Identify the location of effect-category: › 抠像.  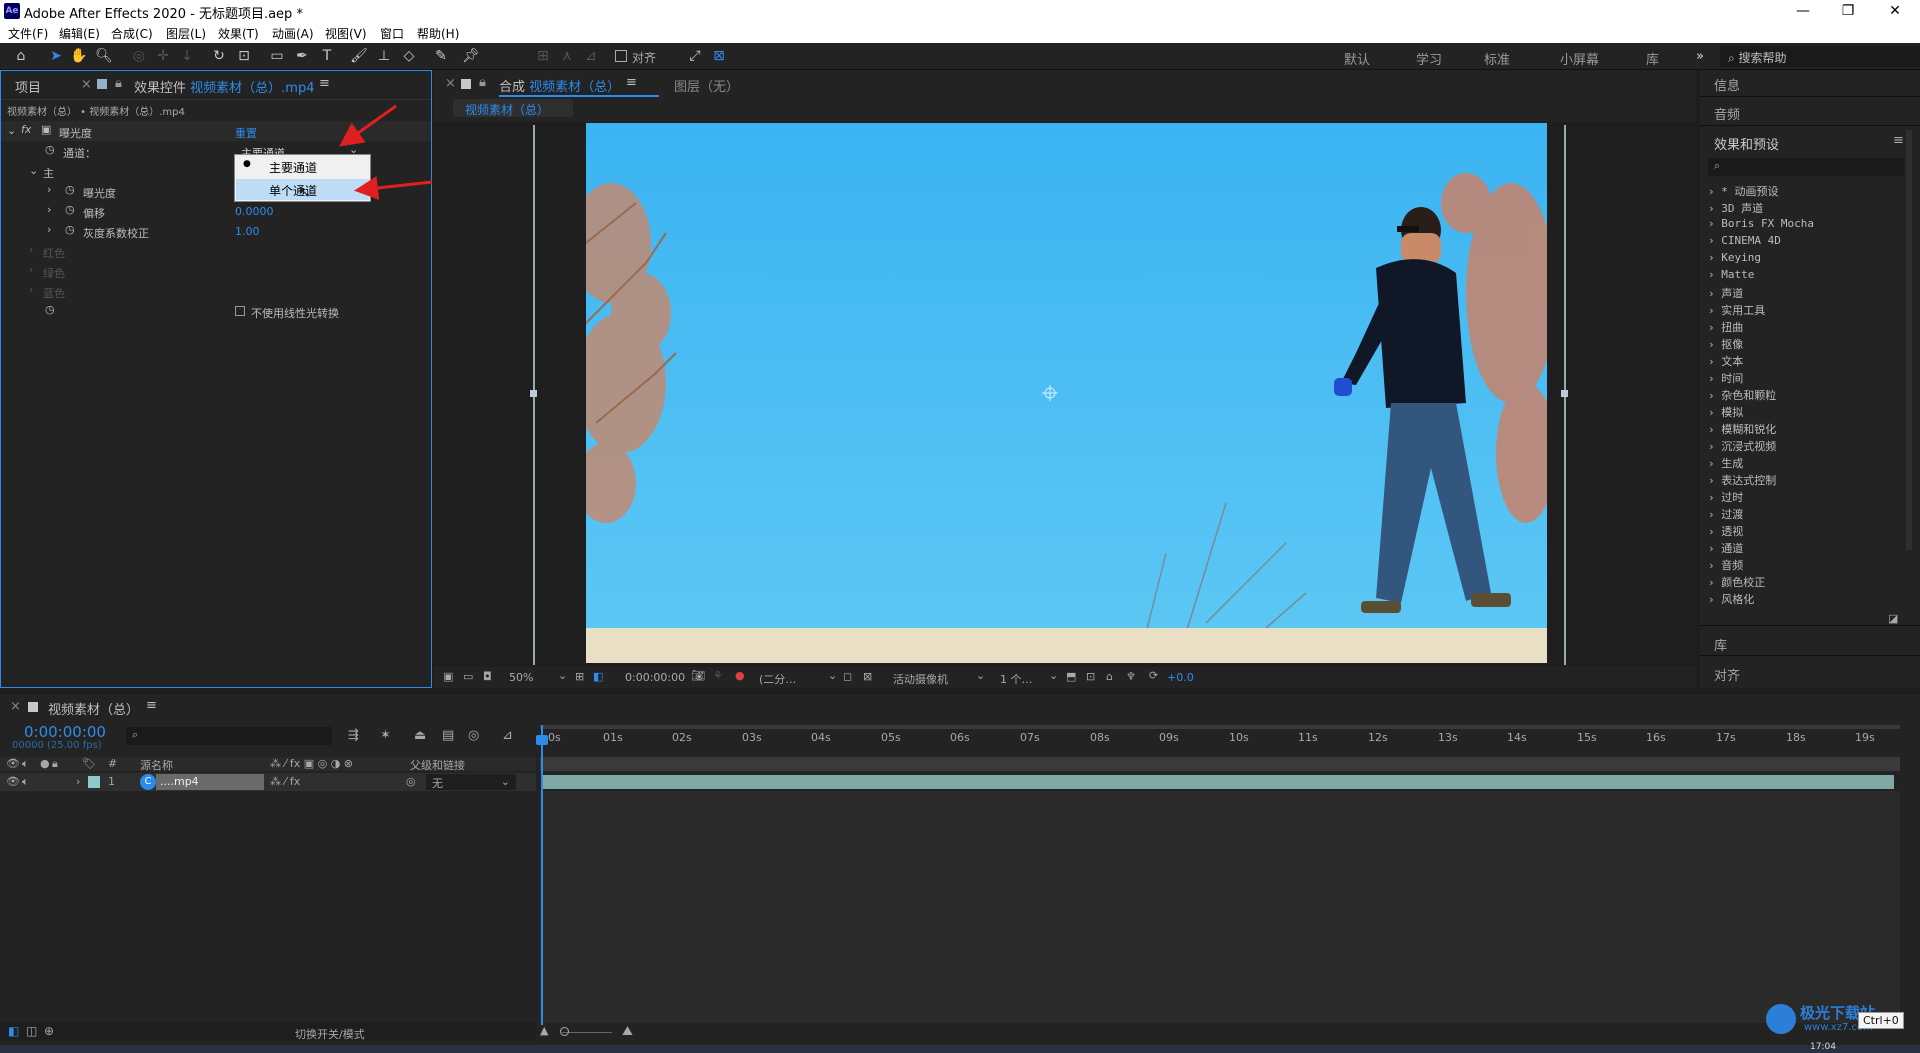
(1725, 344).